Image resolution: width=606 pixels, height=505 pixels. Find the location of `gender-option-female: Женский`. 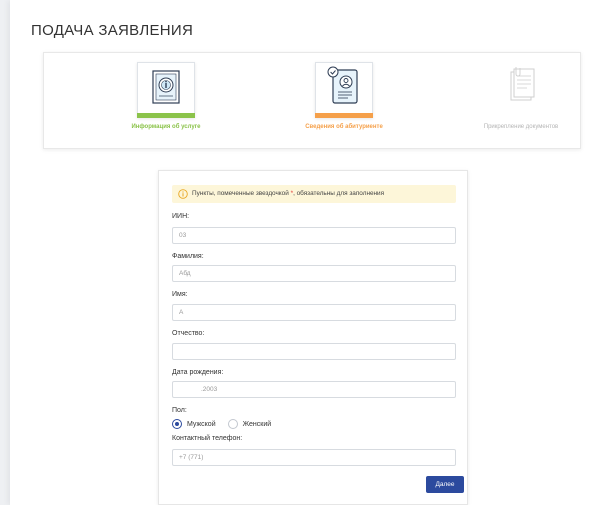

gender-option-female: Женский is located at coordinates (249, 424).